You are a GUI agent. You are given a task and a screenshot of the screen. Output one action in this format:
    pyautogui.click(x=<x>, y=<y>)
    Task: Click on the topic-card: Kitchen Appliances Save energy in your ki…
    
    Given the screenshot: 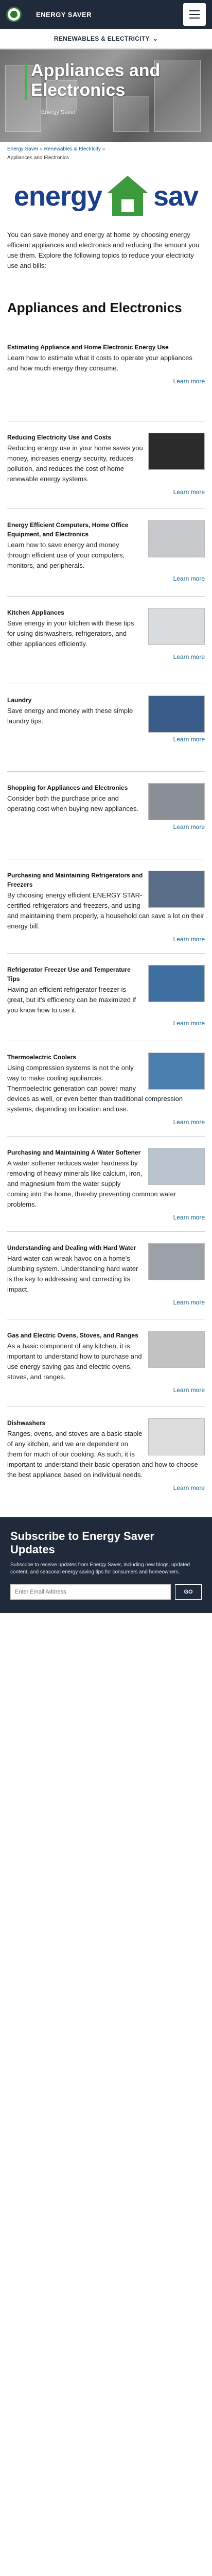 What is the action you would take?
    pyautogui.click(x=106, y=640)
    